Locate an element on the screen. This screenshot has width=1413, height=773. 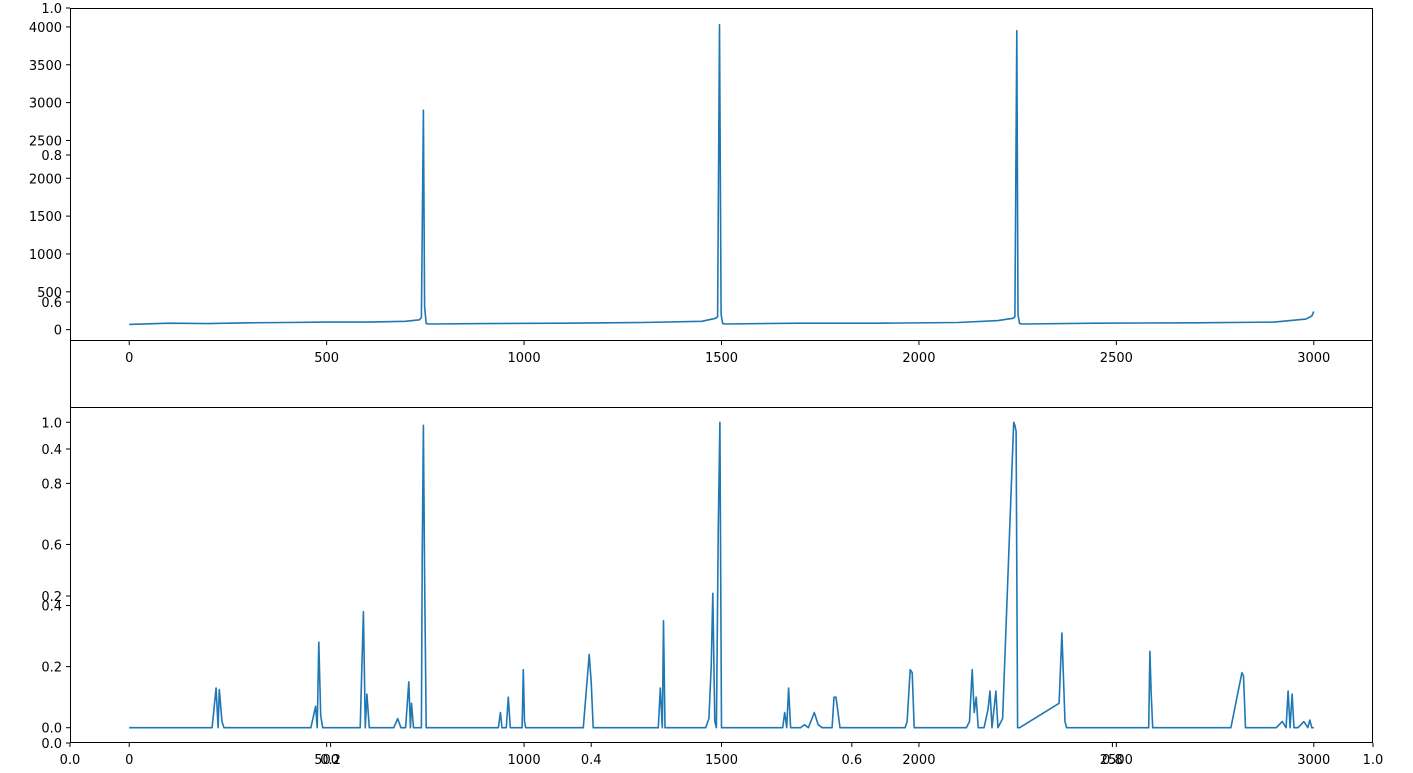
top-x-tick: 1000 is located at coordinates (524, 353).